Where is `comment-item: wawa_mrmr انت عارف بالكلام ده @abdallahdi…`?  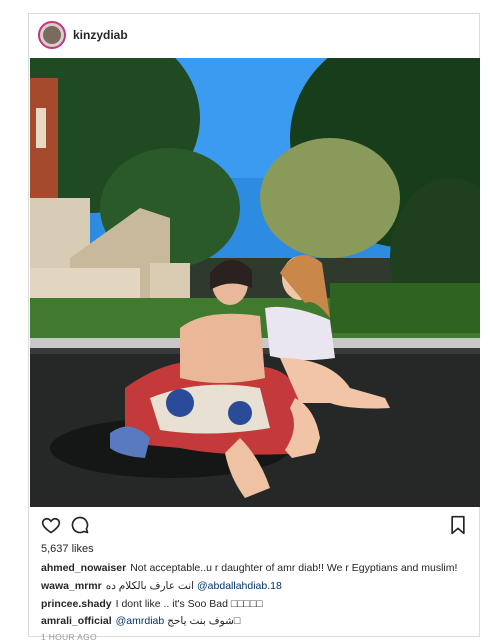
comment-item: wawa_mrmr انت عارف بالكلام ده @abdallahdi… is located at coordinates (161, 586).